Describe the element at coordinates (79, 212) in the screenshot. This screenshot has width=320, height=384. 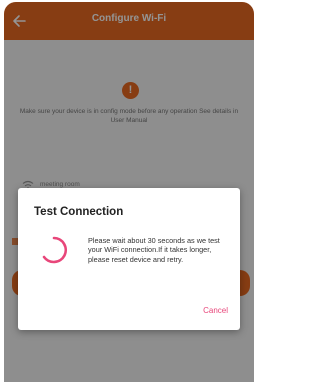
I see `dialog-title: Test Connection` at that location.